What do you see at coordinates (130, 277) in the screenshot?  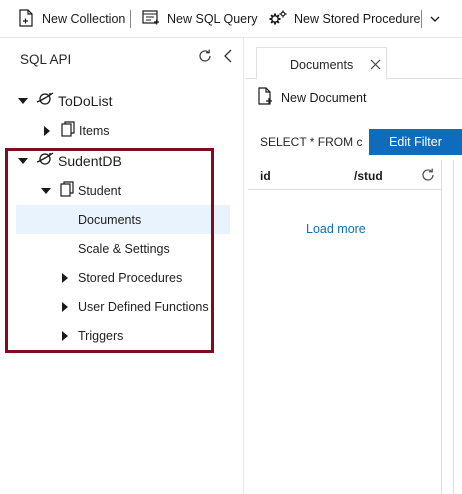 I see `tree-item-label: Stored Procedures` at bounding box center [130, 277].